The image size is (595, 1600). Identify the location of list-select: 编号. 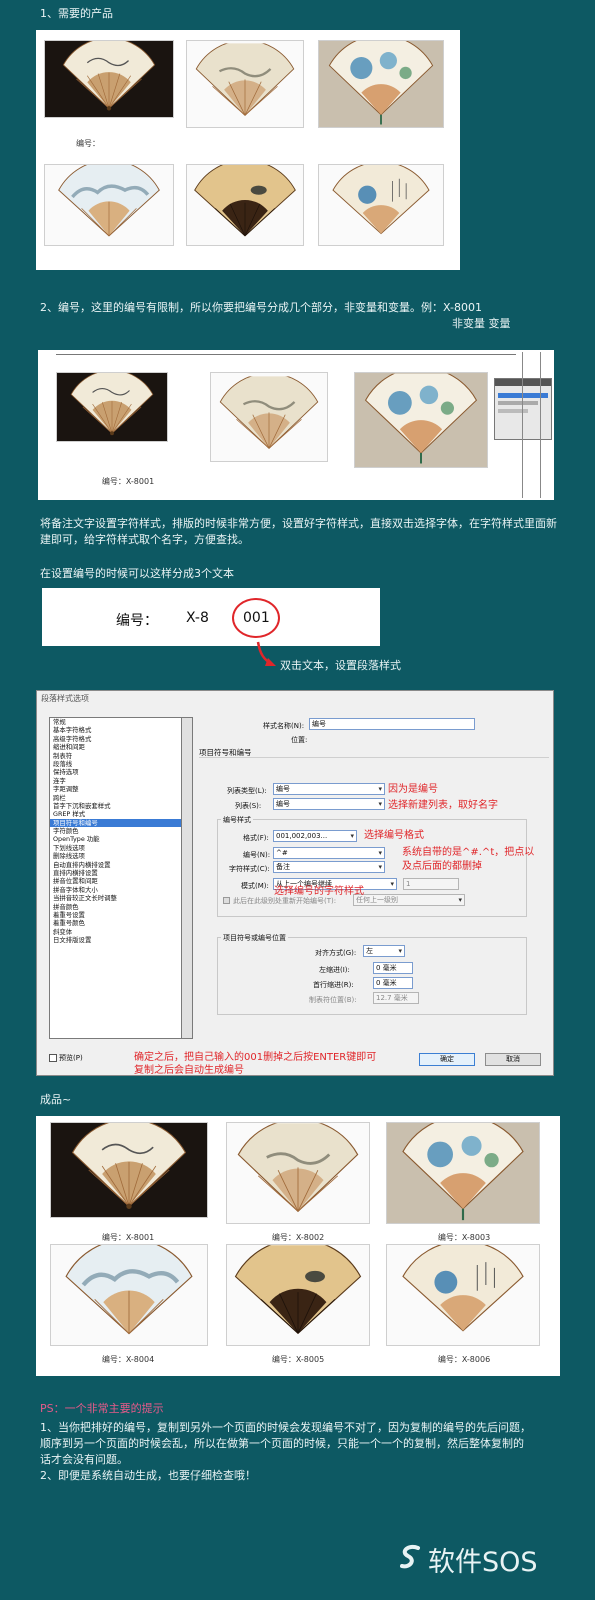
(329, 804).